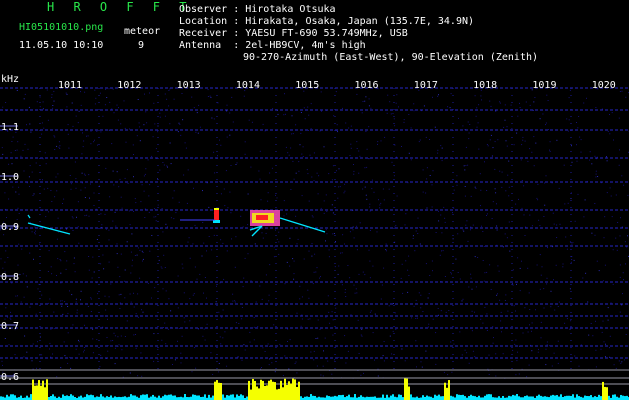 The width and height of the screenshot is (629, 400). I want to click on time-tick-label: 1015, so click(307, 85).